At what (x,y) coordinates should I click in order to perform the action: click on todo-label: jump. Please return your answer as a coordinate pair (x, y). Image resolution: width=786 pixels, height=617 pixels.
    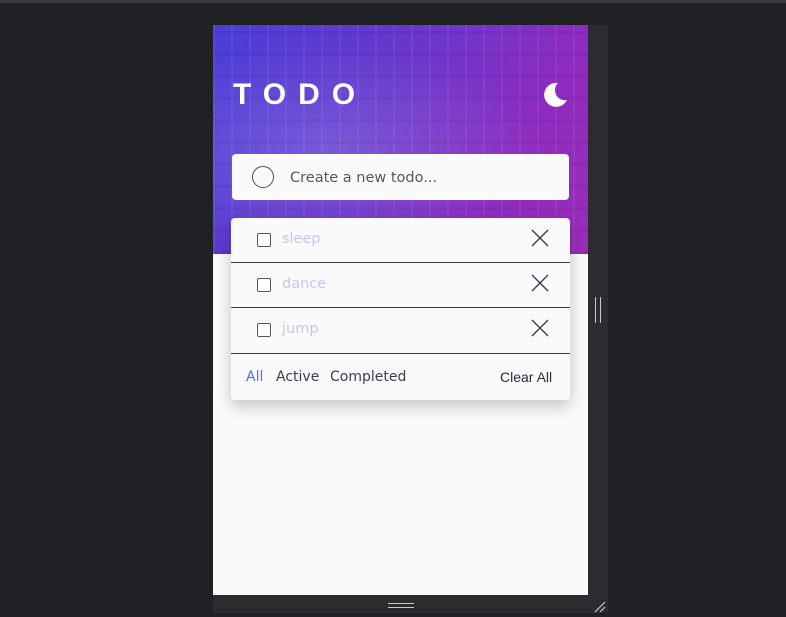
    Looking at the image, I should click on (300, 329).